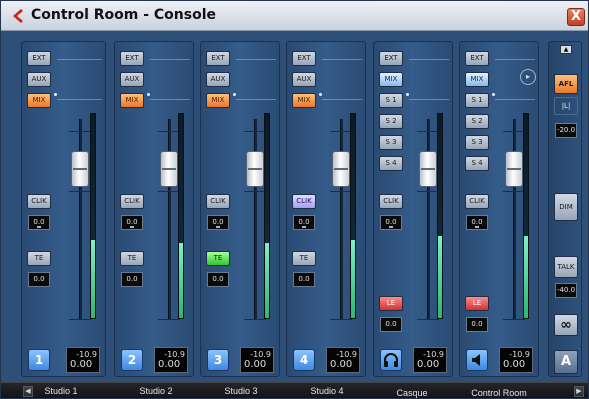  What do you see at coordinates (391, 360) in the screenshot?
I see `headphones-icon` at bounding box center [391, 360].